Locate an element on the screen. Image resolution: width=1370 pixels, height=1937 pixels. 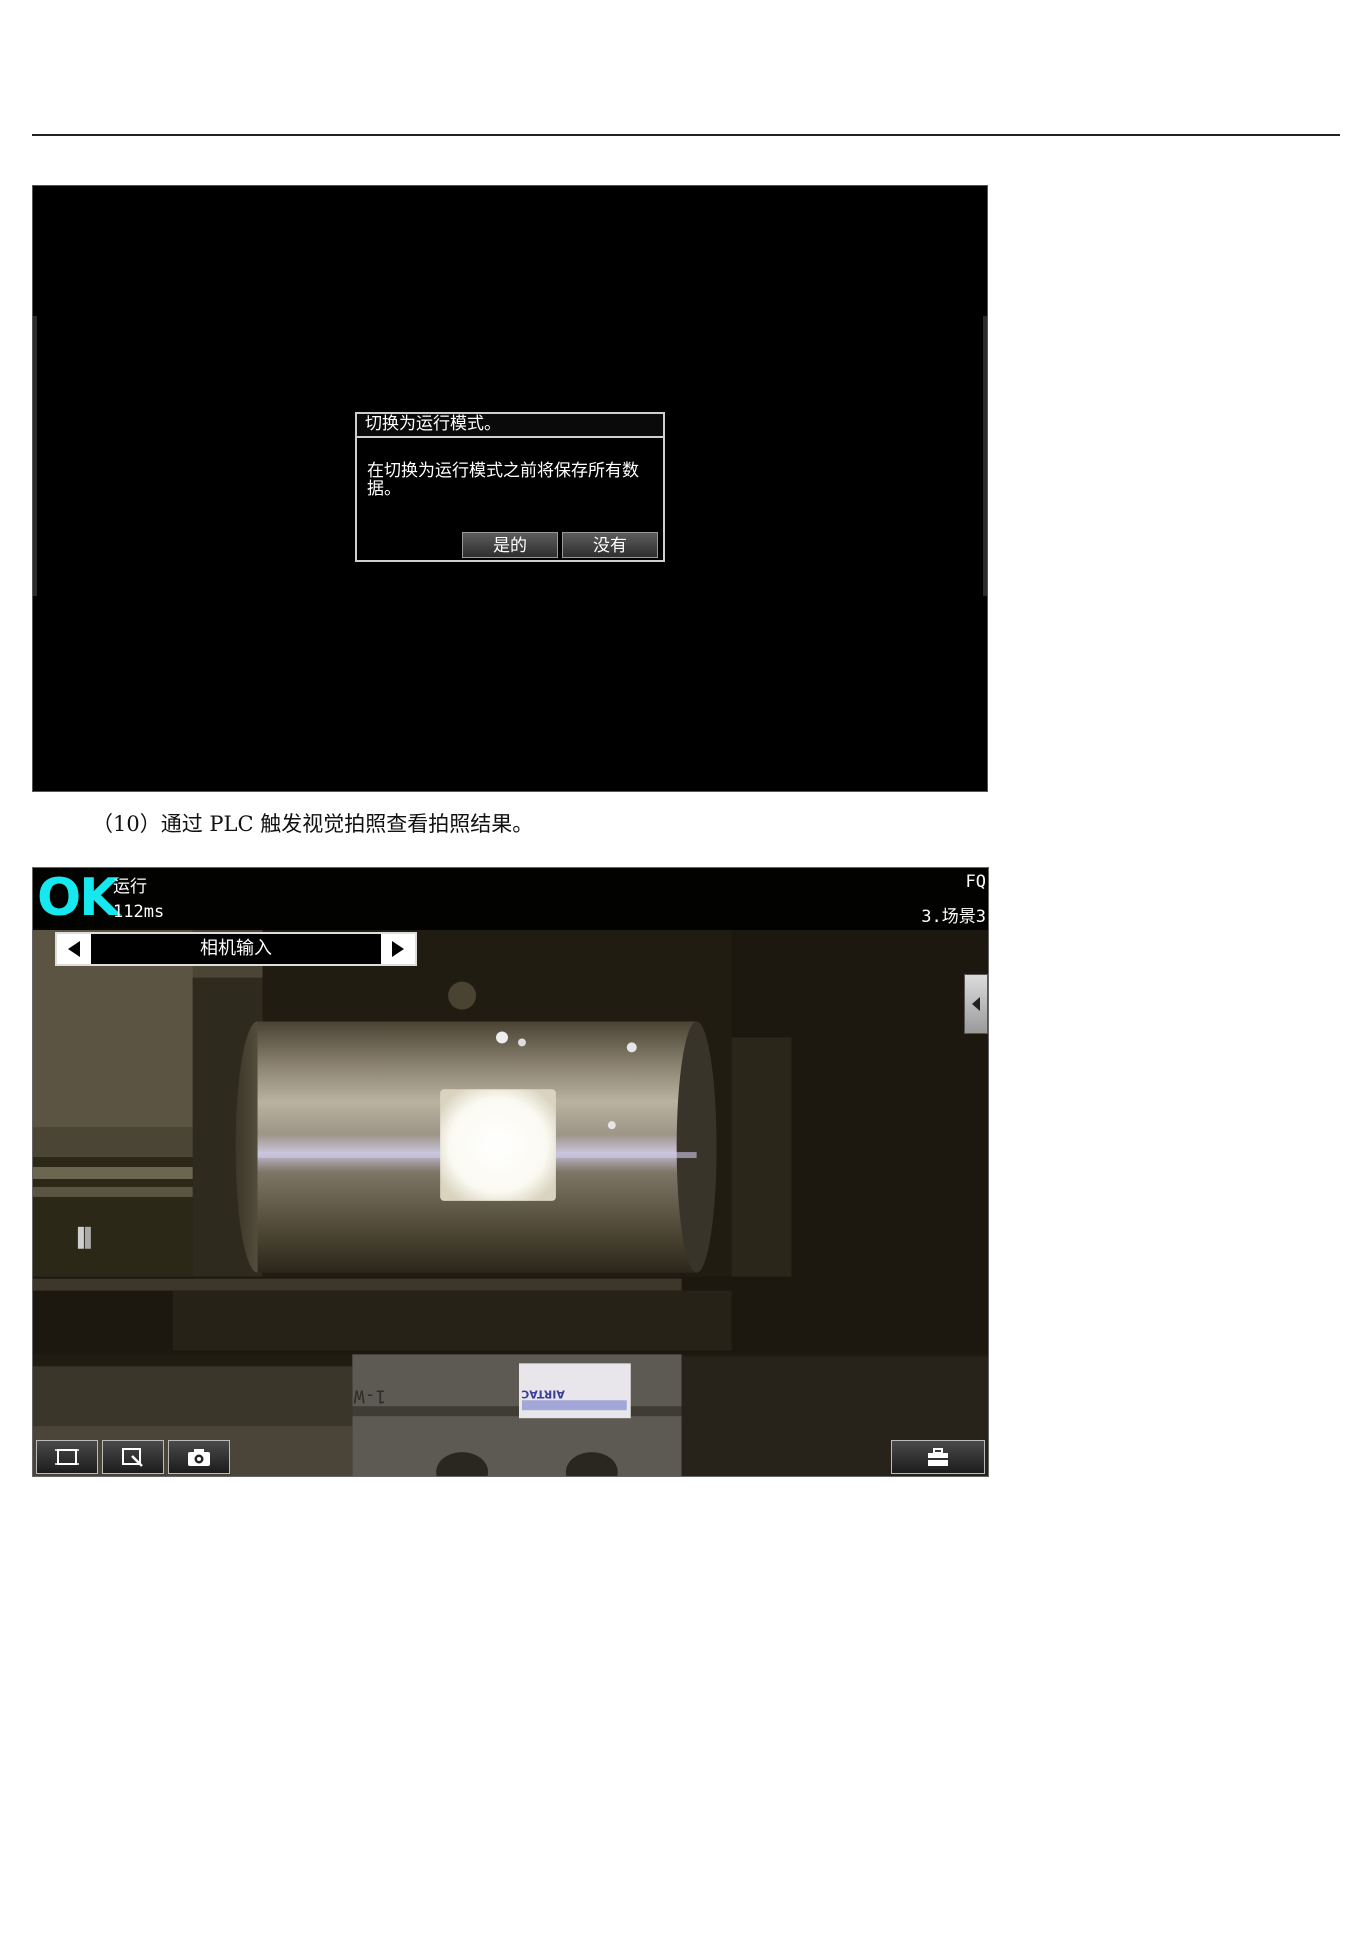
toolbox-icon is located at coordinates (938, 1457).